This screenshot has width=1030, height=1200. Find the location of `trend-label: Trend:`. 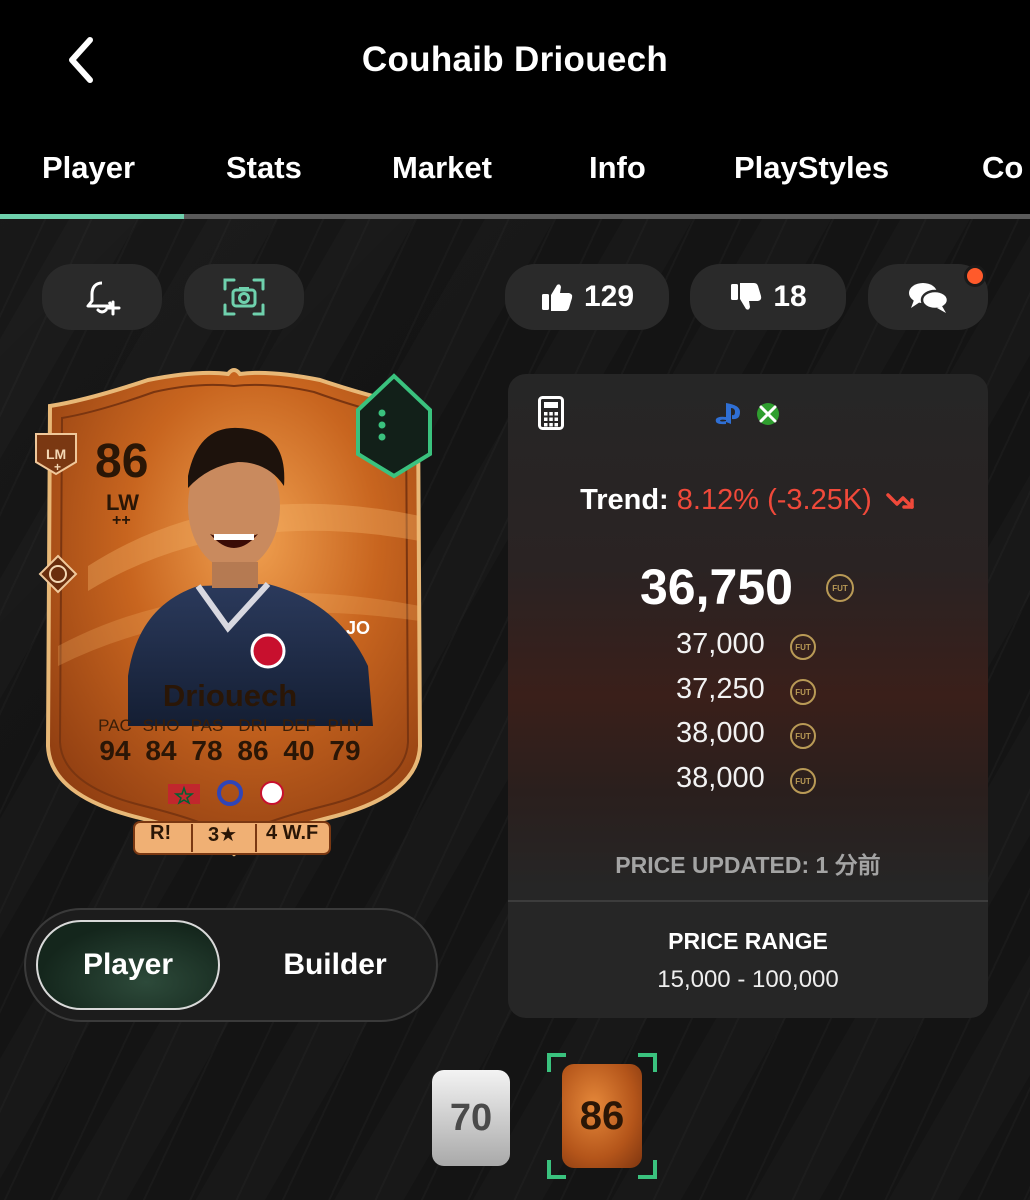

trend-label: Trend: is located at coordinates (624, 500).